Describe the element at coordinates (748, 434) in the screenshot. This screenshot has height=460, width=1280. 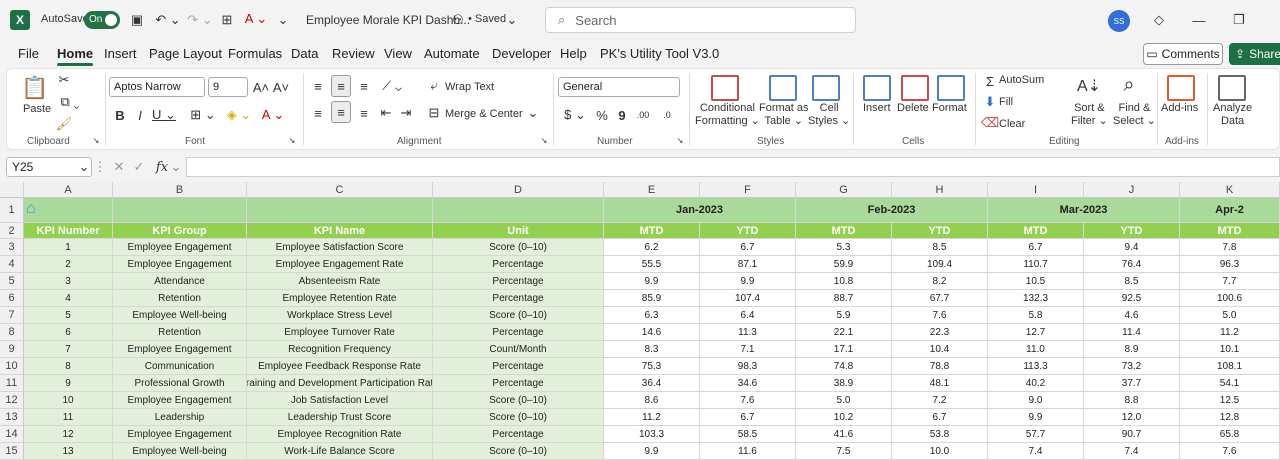
I see `value-cell: 58.5` at that location.